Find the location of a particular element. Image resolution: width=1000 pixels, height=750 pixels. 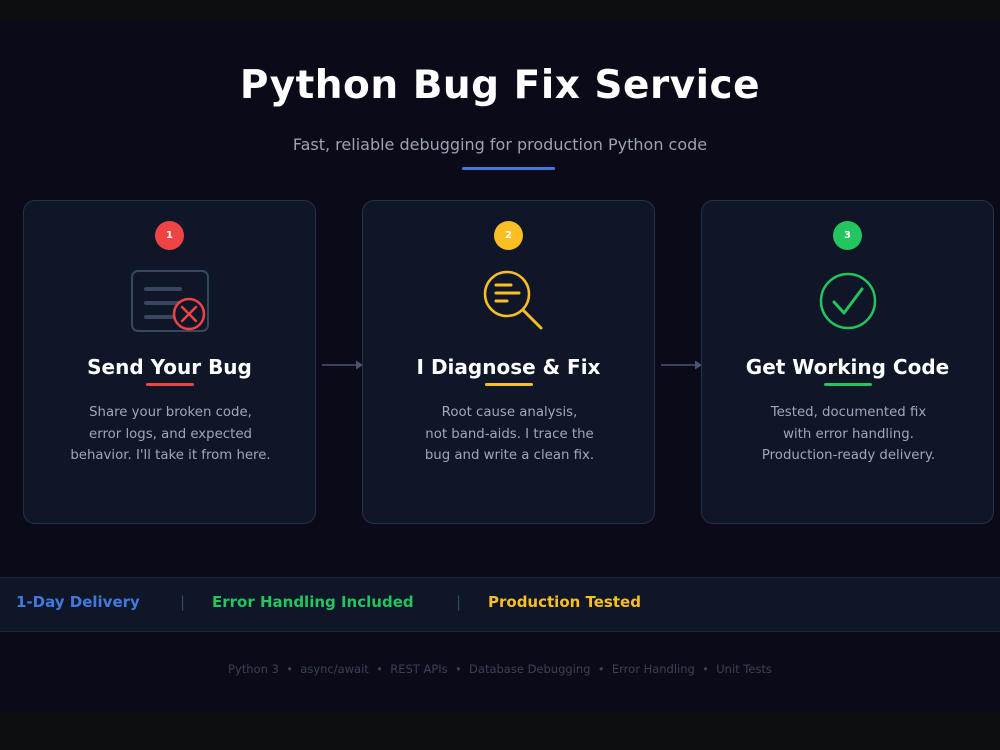

feature-production-tested: Production Tested is located at coordinates (564, 602).